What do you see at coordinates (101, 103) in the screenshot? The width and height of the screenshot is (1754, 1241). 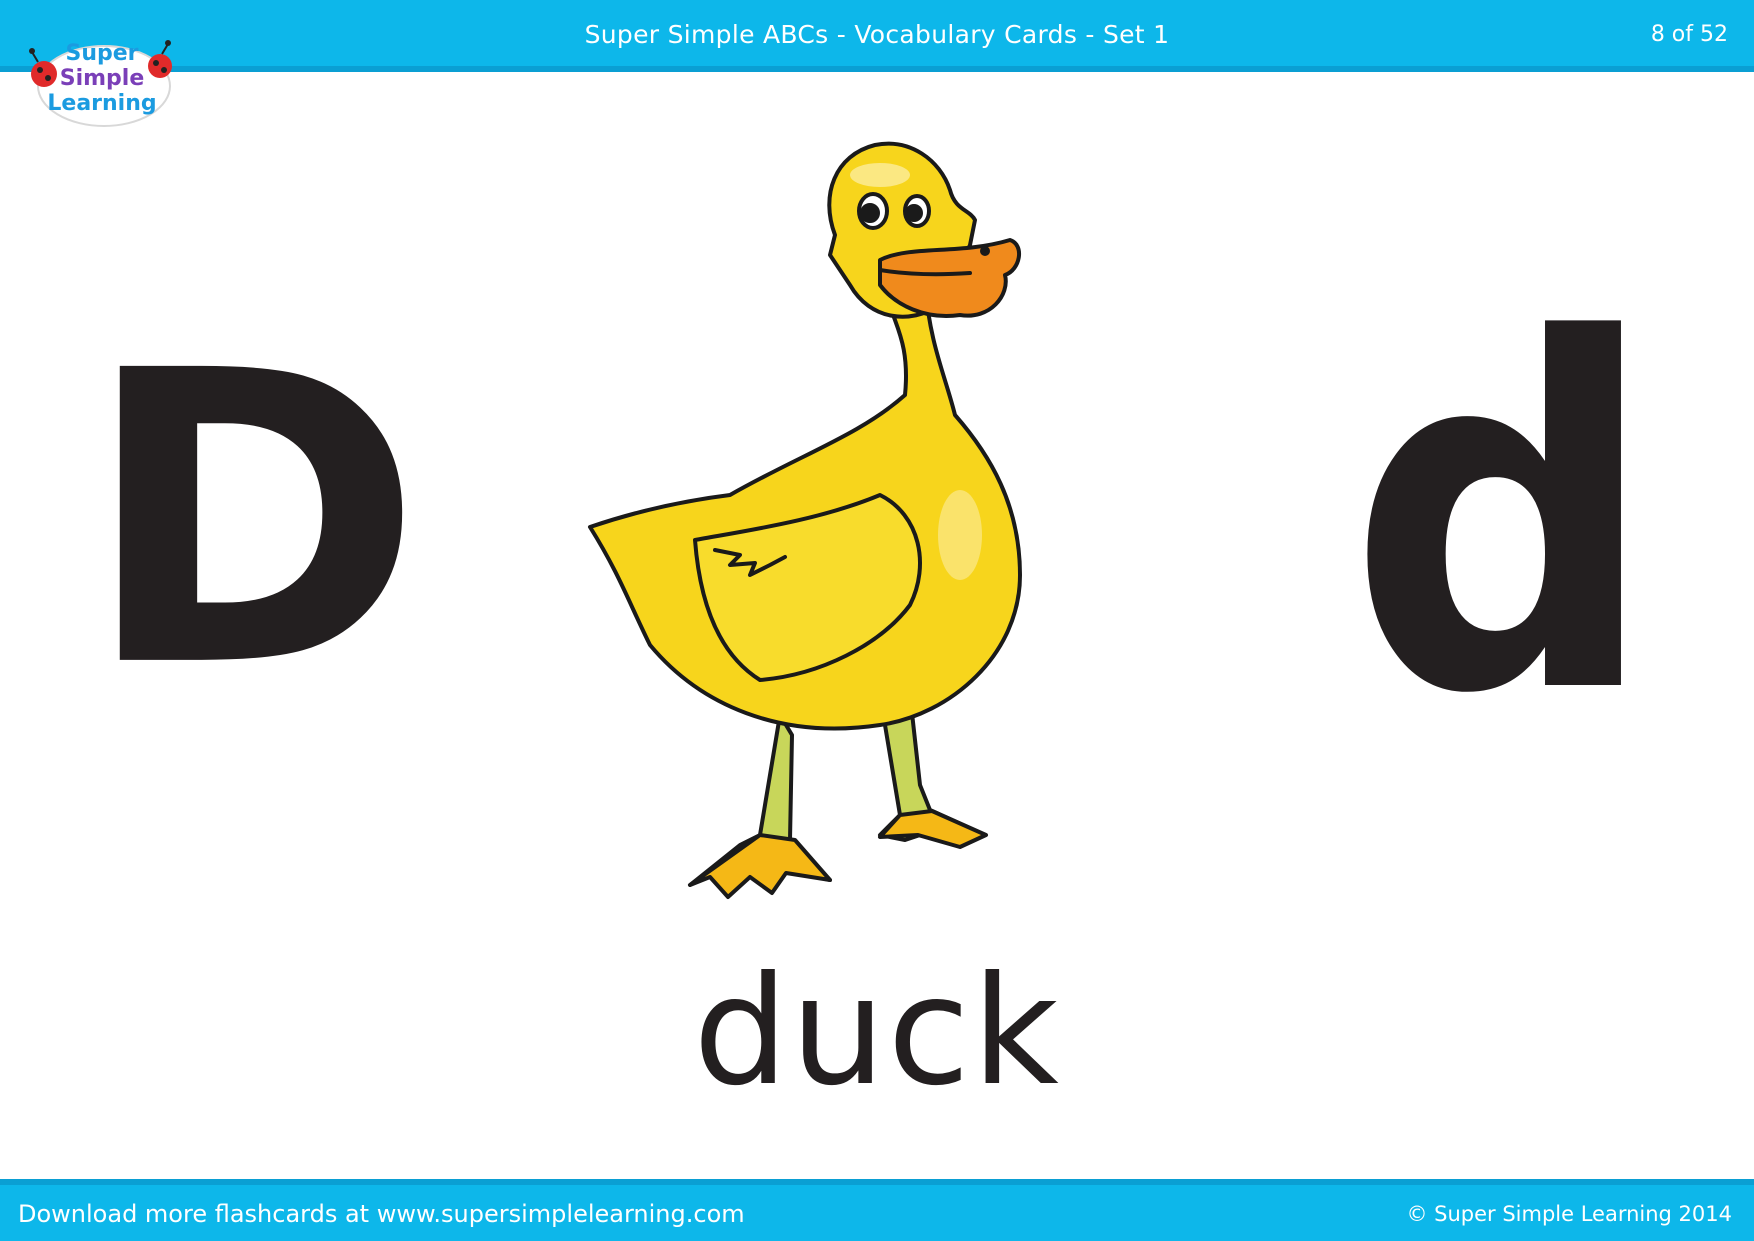 I see `logo-text-learning: Learning` at bounding box center [101, 103].